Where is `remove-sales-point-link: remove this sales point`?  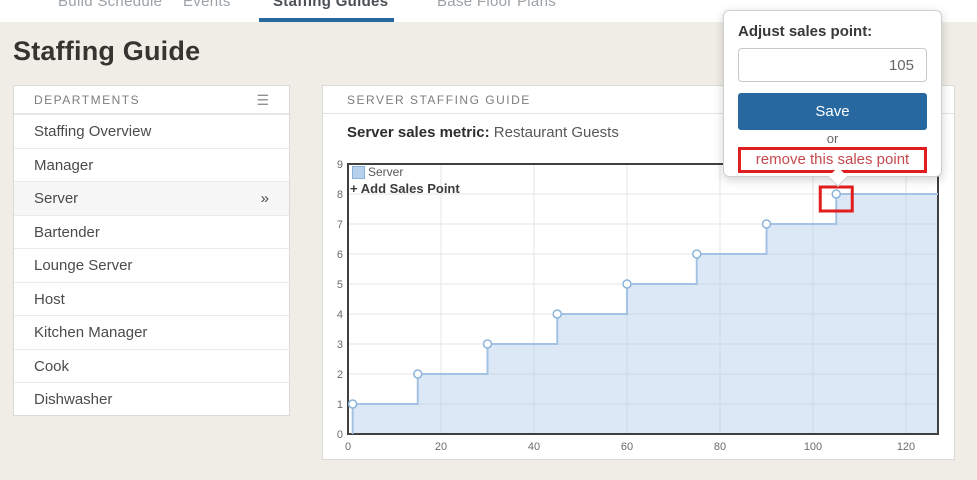
remove-sales-point-link: remove this sales point is located at coordinates (832, 159).